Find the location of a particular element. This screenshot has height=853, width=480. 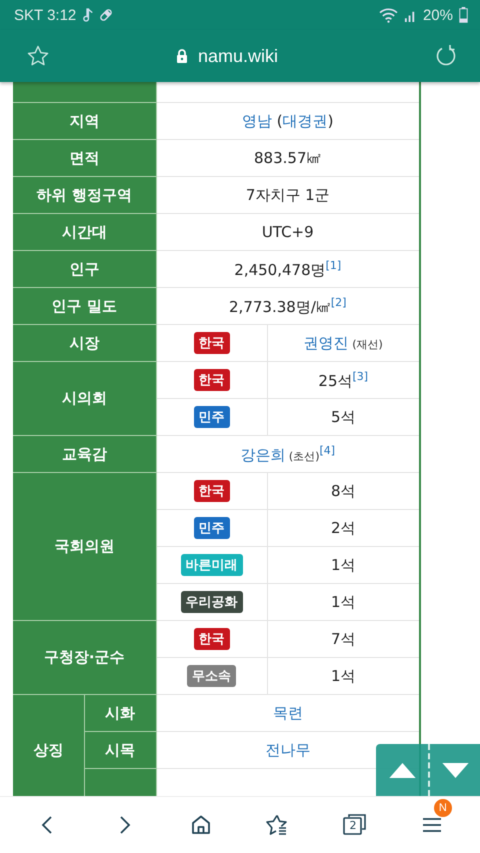

row-header: 지역 is located at coordinates (84, 121).